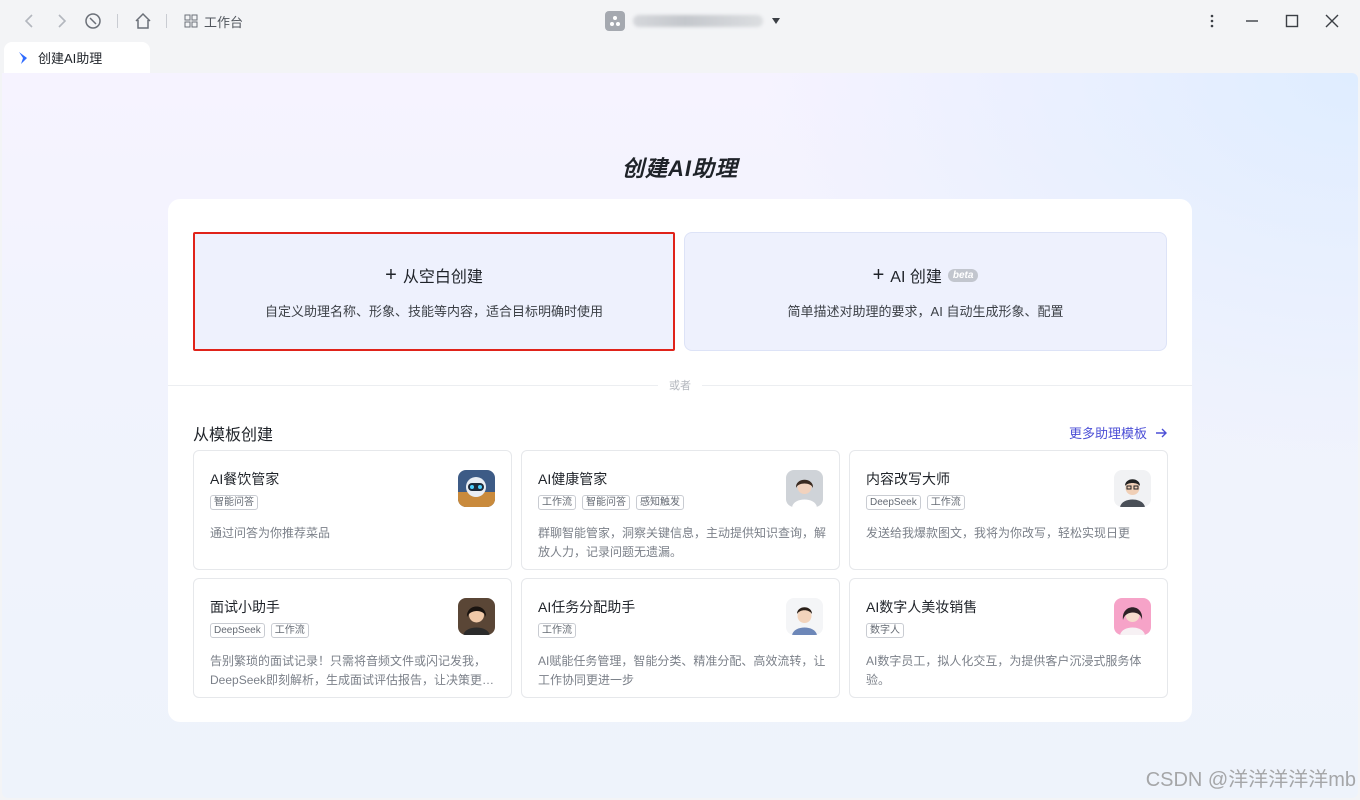 This screenshot has height=800, width=1360. Describe the element at coordinates (916, 277) in the screenshot. I see `ai-create-title: AI 创建` at that location.